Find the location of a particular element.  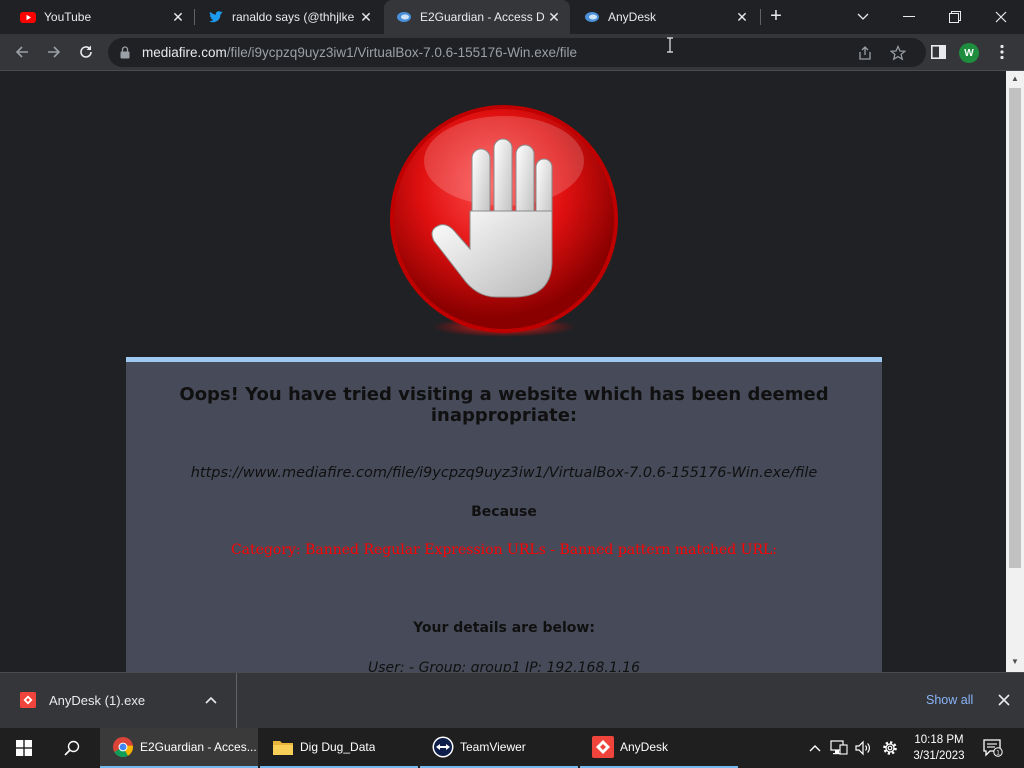

side-panel-button is located at coordinates (938, 52).